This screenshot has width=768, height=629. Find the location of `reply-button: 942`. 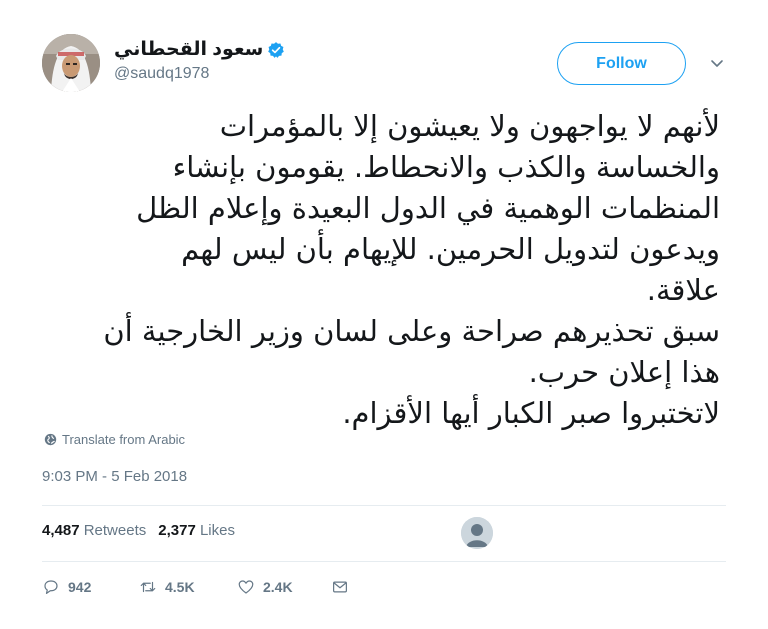

reply-button: 942 is located at coordinates (90, 587).